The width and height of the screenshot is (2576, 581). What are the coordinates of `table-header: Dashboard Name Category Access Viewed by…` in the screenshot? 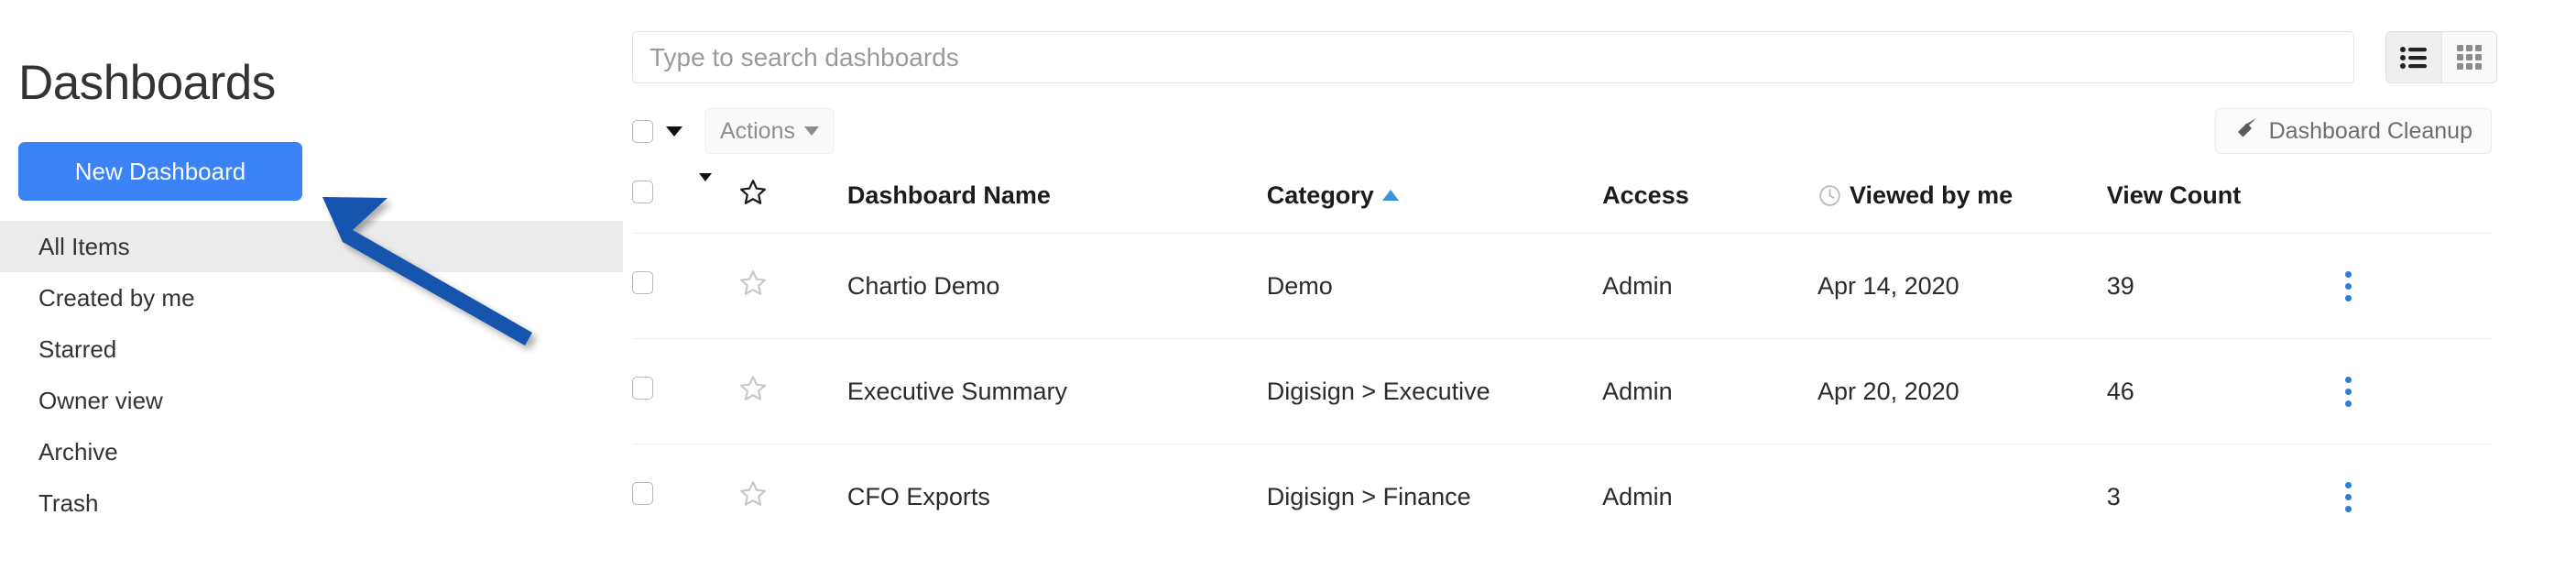 It's located at (1562, 203).